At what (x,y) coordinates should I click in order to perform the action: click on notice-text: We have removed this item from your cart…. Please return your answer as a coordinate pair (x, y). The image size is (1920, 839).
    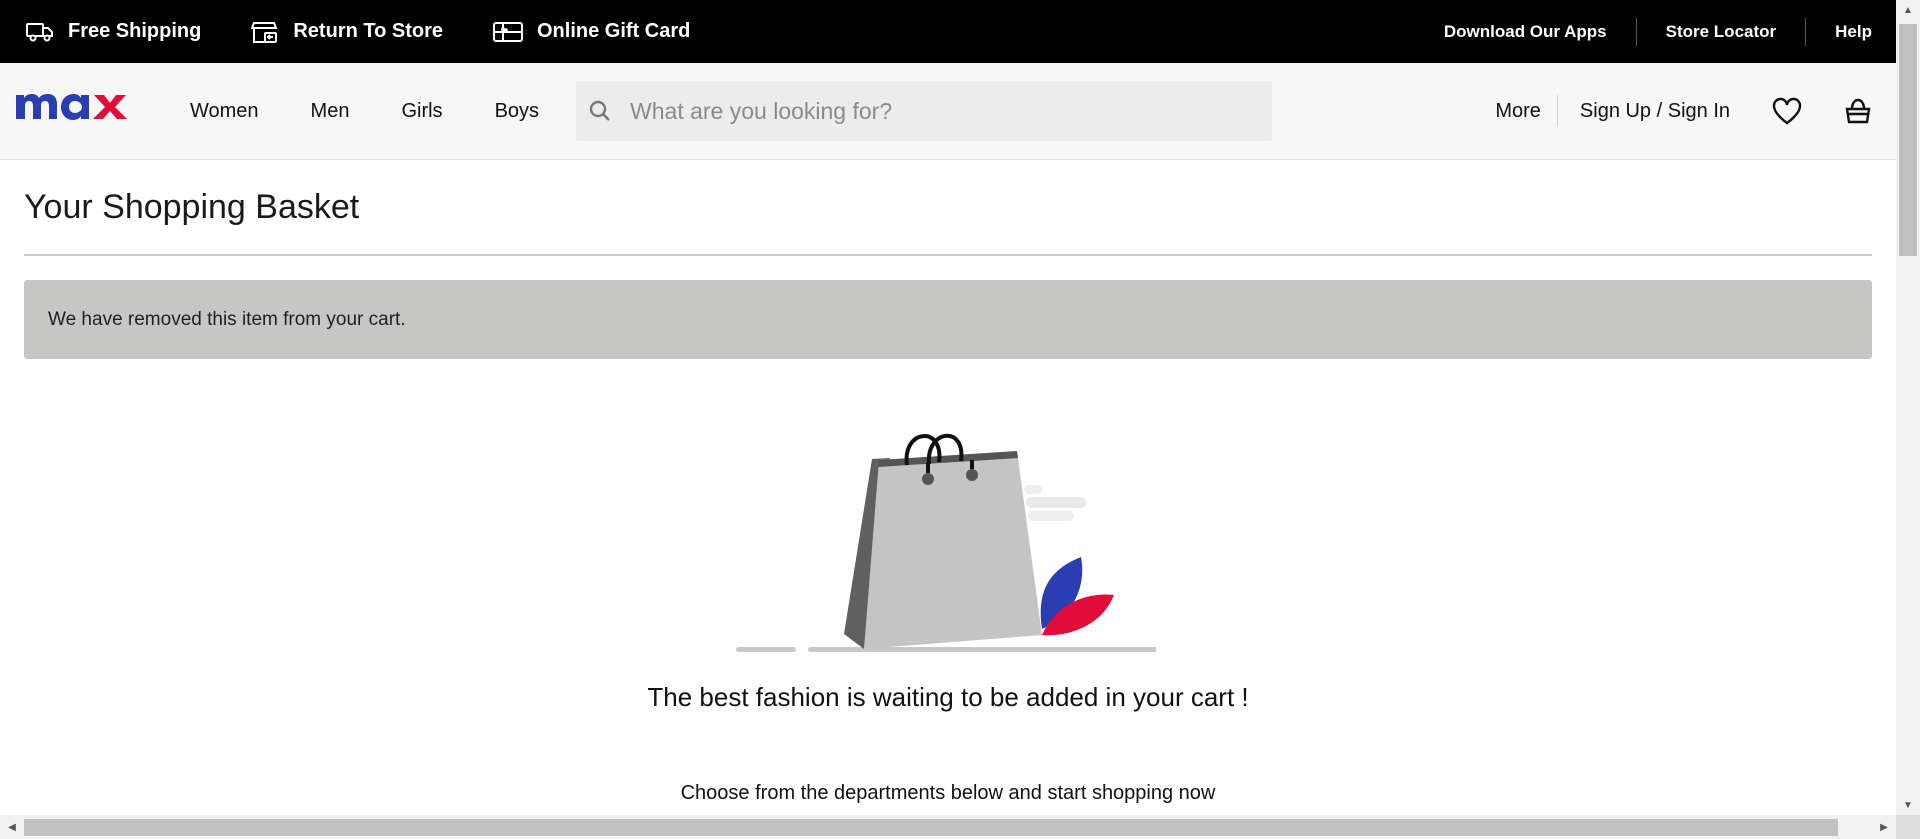
    Looking at the image, I should click on (227, 319).